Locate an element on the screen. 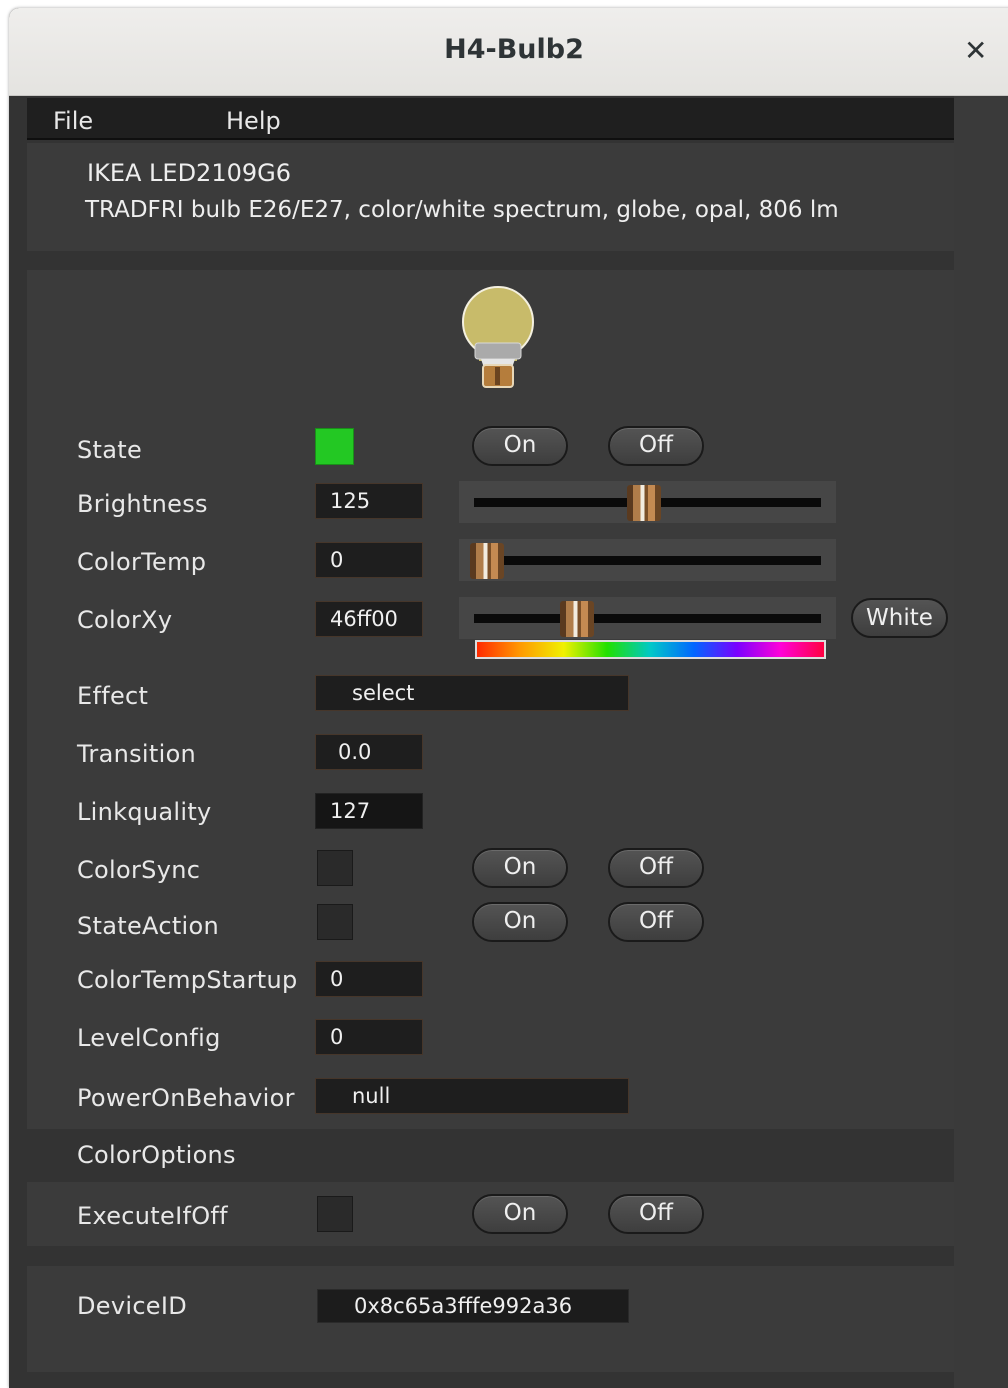  executeifoff-checkbox is located at coordinates (335, 1214).